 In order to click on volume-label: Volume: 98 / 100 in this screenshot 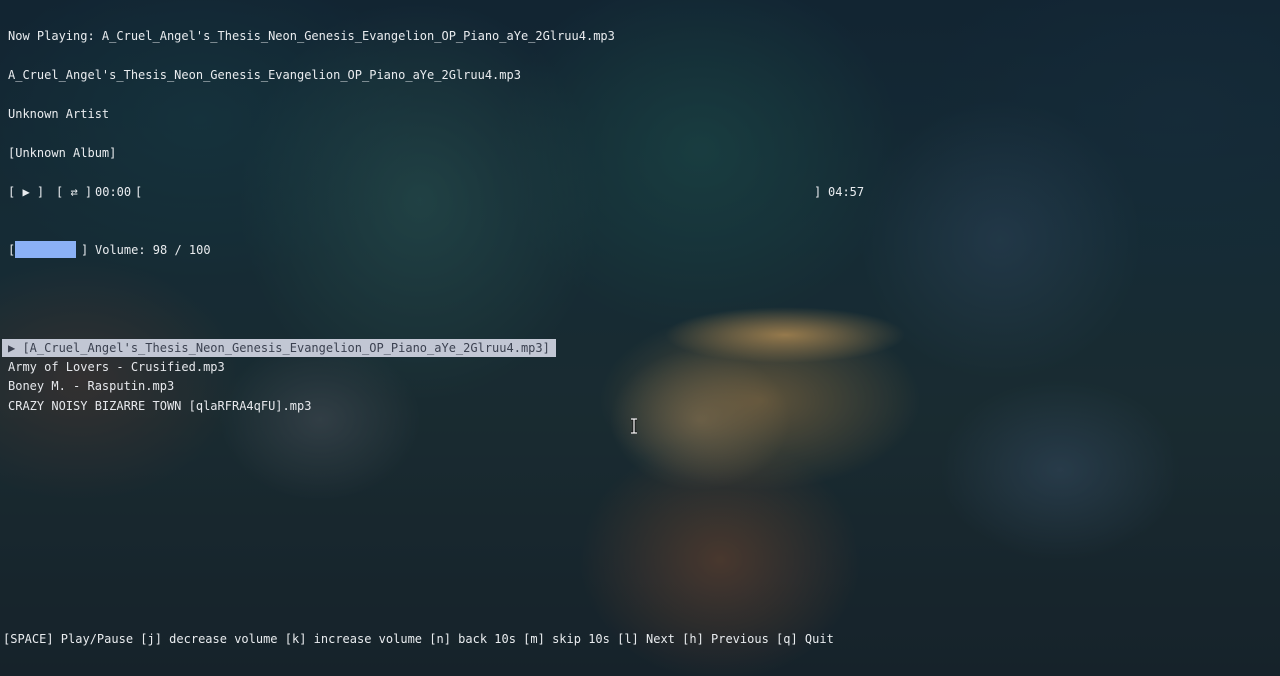, I will do `click(153, 250)`.